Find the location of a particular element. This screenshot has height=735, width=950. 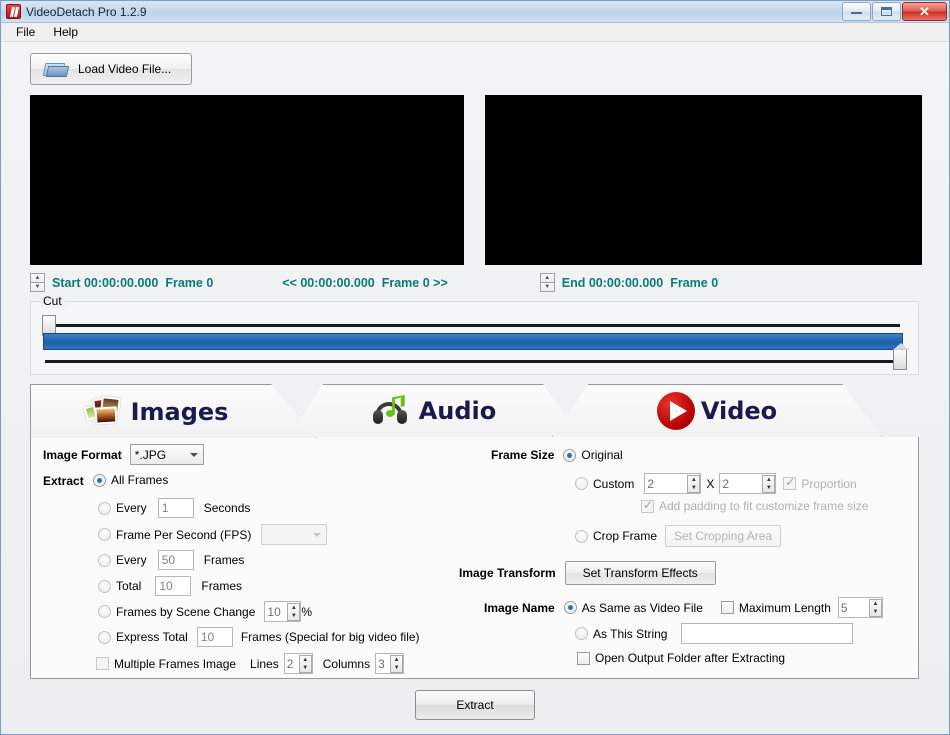

start-frame-preview is located at coordinates (247, 180).